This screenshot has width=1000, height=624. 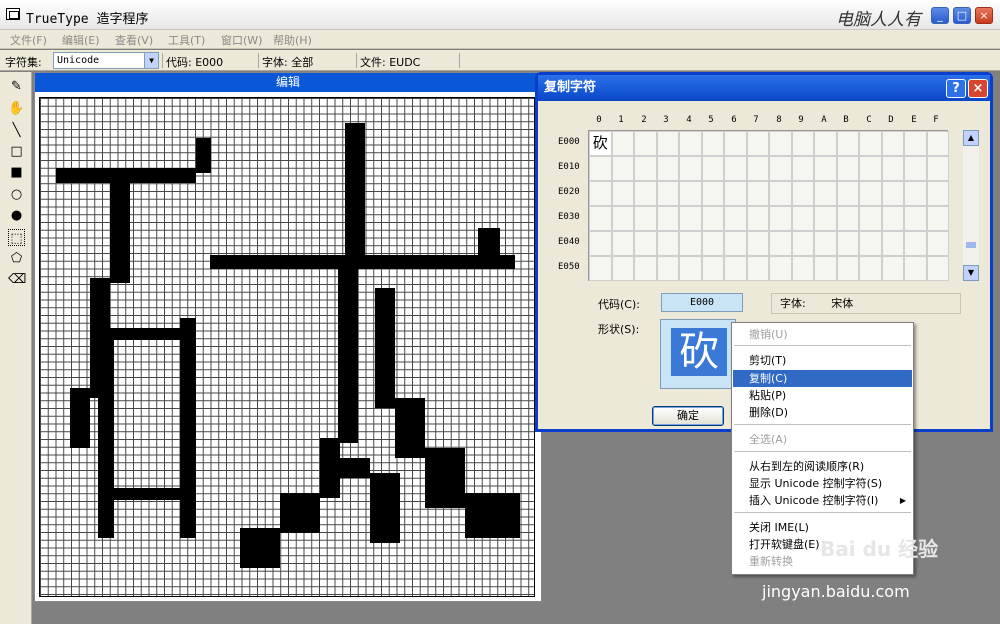 What do you see at coordinates (822, 360) in the screenshot?
I see `menu-item-cut: 剪切(T)` at bounding box center [822, 360].